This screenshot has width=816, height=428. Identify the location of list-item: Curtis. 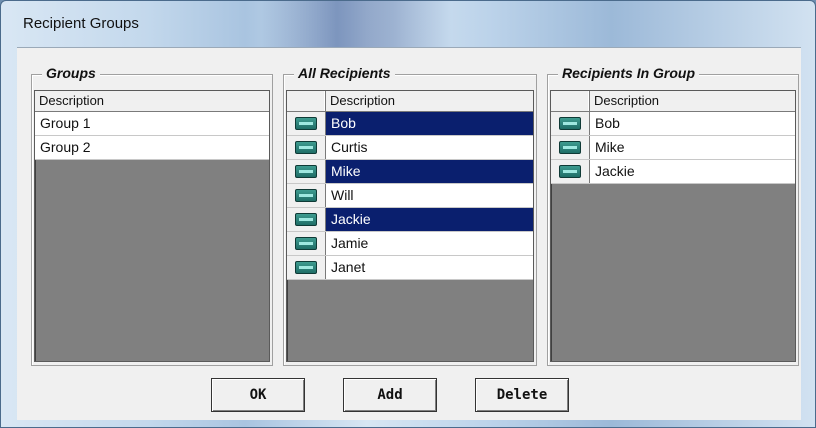
(410, 148).